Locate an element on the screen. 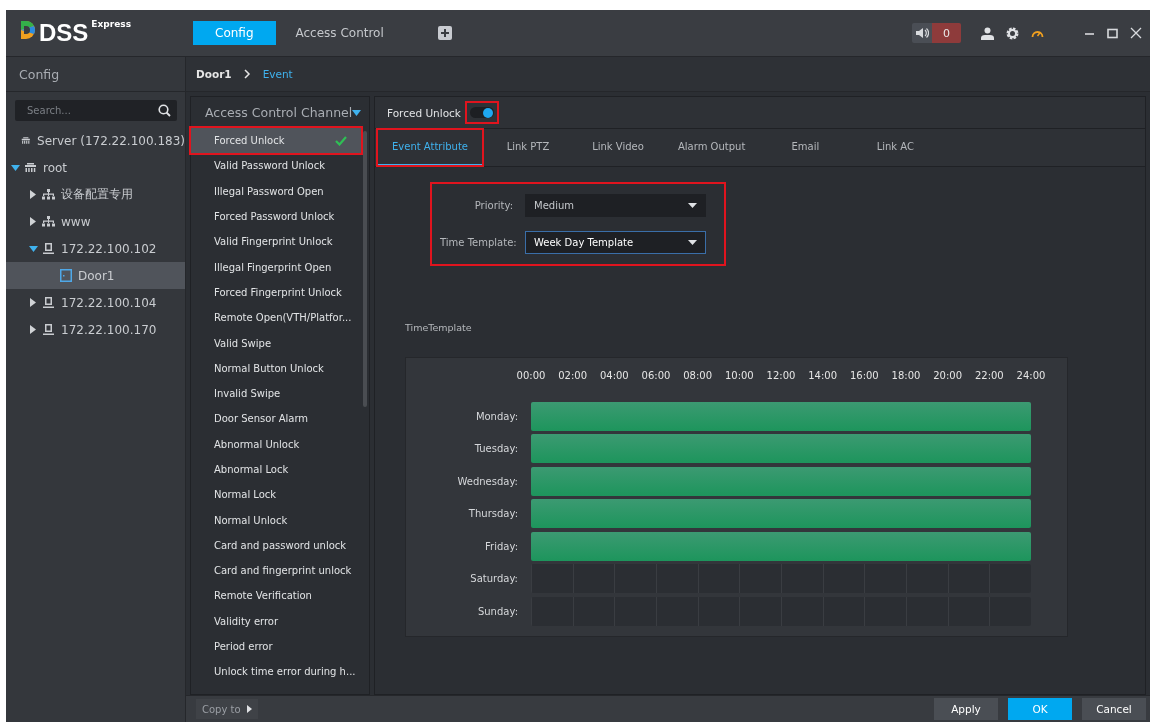 This screenshot has height=722, width=1156. time-tick: 24:00 is located at coordinates (1031, 375).